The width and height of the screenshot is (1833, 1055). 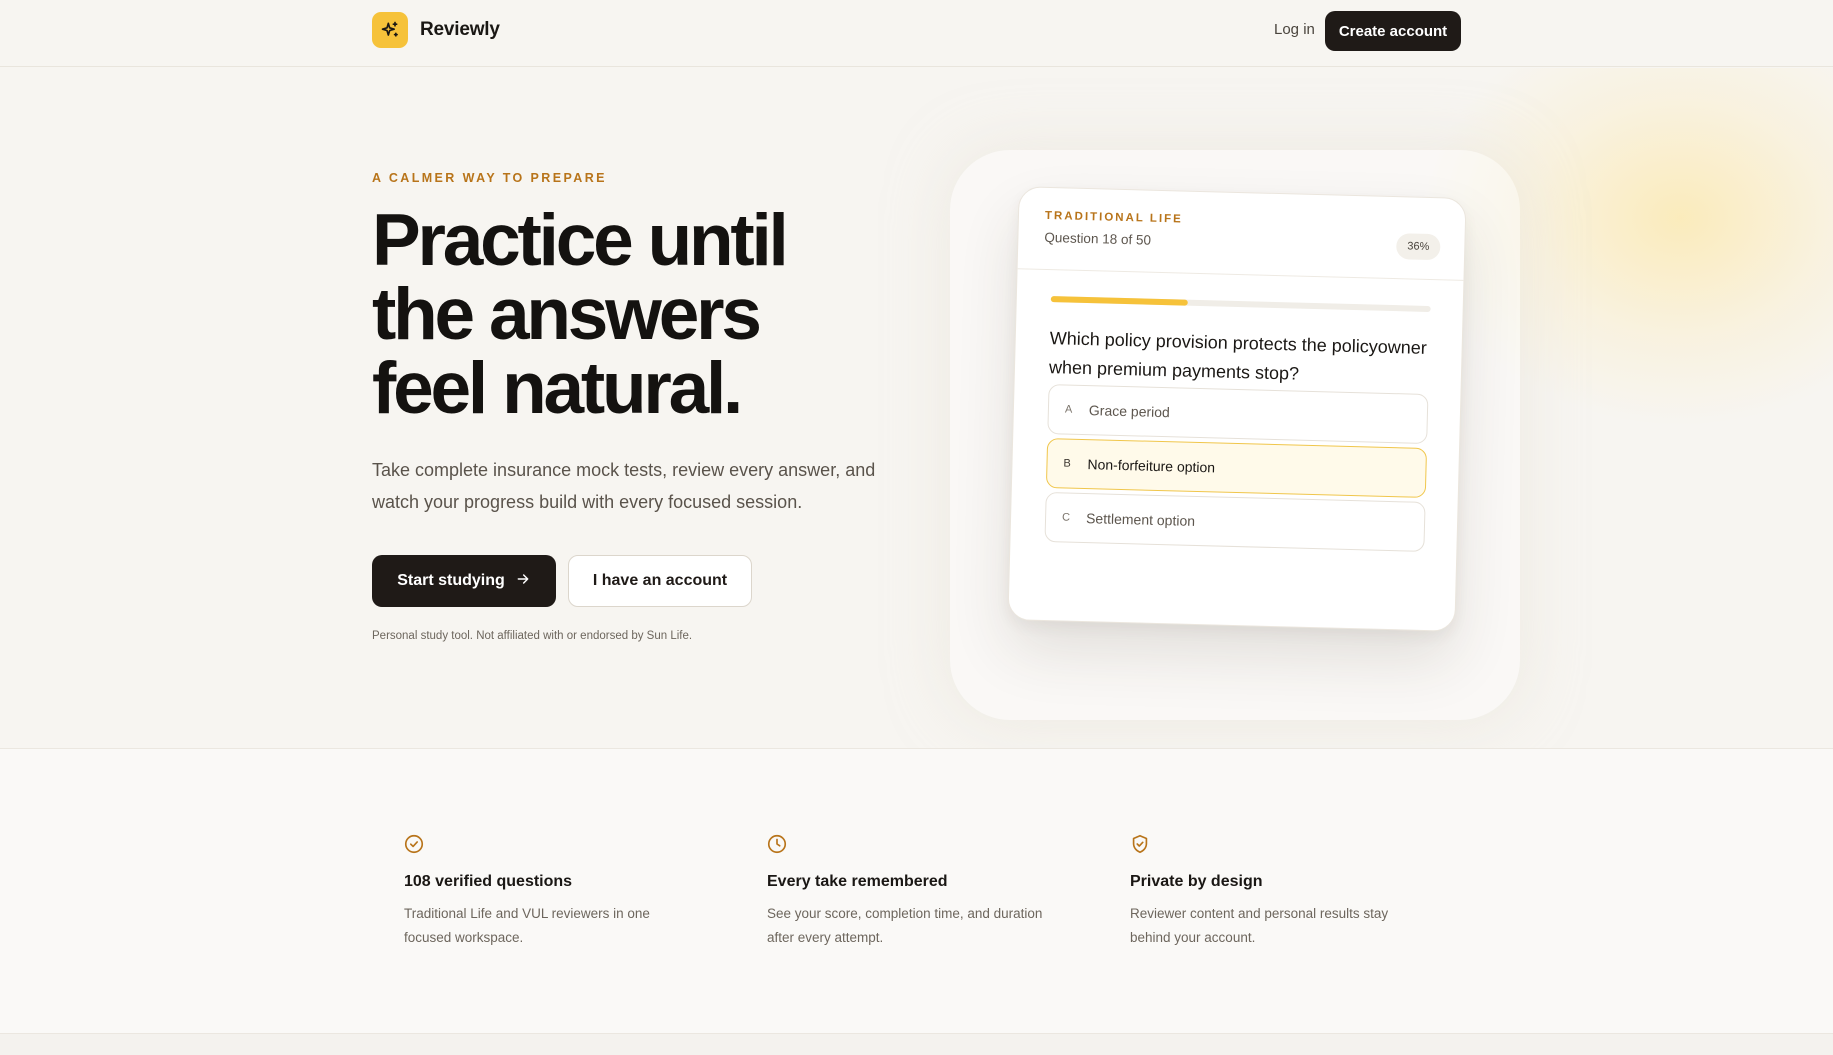 What do you see at coordinates (1067, 463) in the screenshot?
I see `option-letter: B` at bounding box center [1067, 463].